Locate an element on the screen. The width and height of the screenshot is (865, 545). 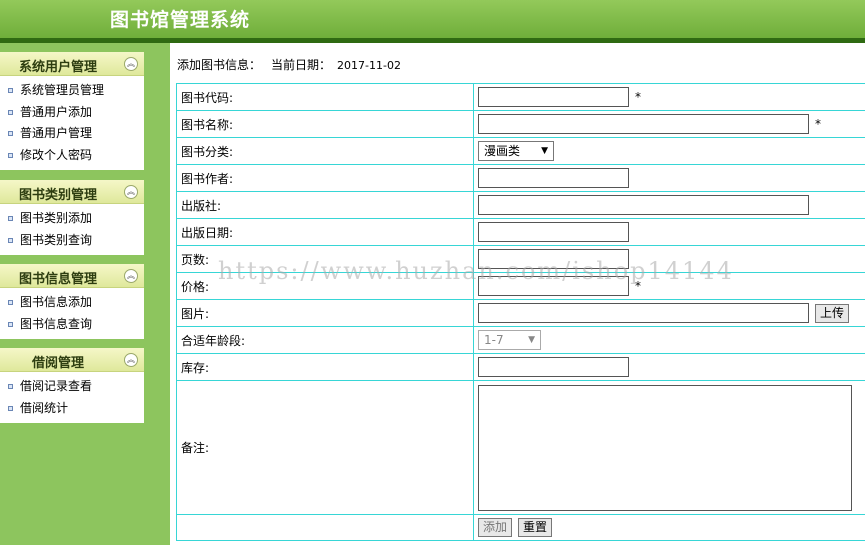
field-label: 价格: is located at coordinates (325, 286).